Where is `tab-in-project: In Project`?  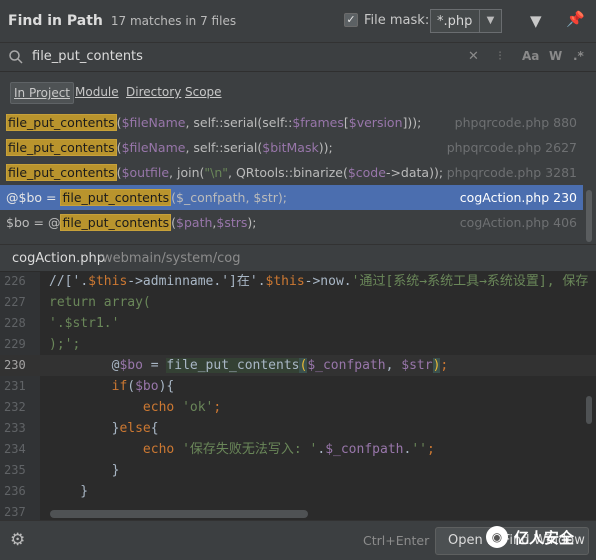 tab-in-project: In Project is located at coordinates (42, 93).